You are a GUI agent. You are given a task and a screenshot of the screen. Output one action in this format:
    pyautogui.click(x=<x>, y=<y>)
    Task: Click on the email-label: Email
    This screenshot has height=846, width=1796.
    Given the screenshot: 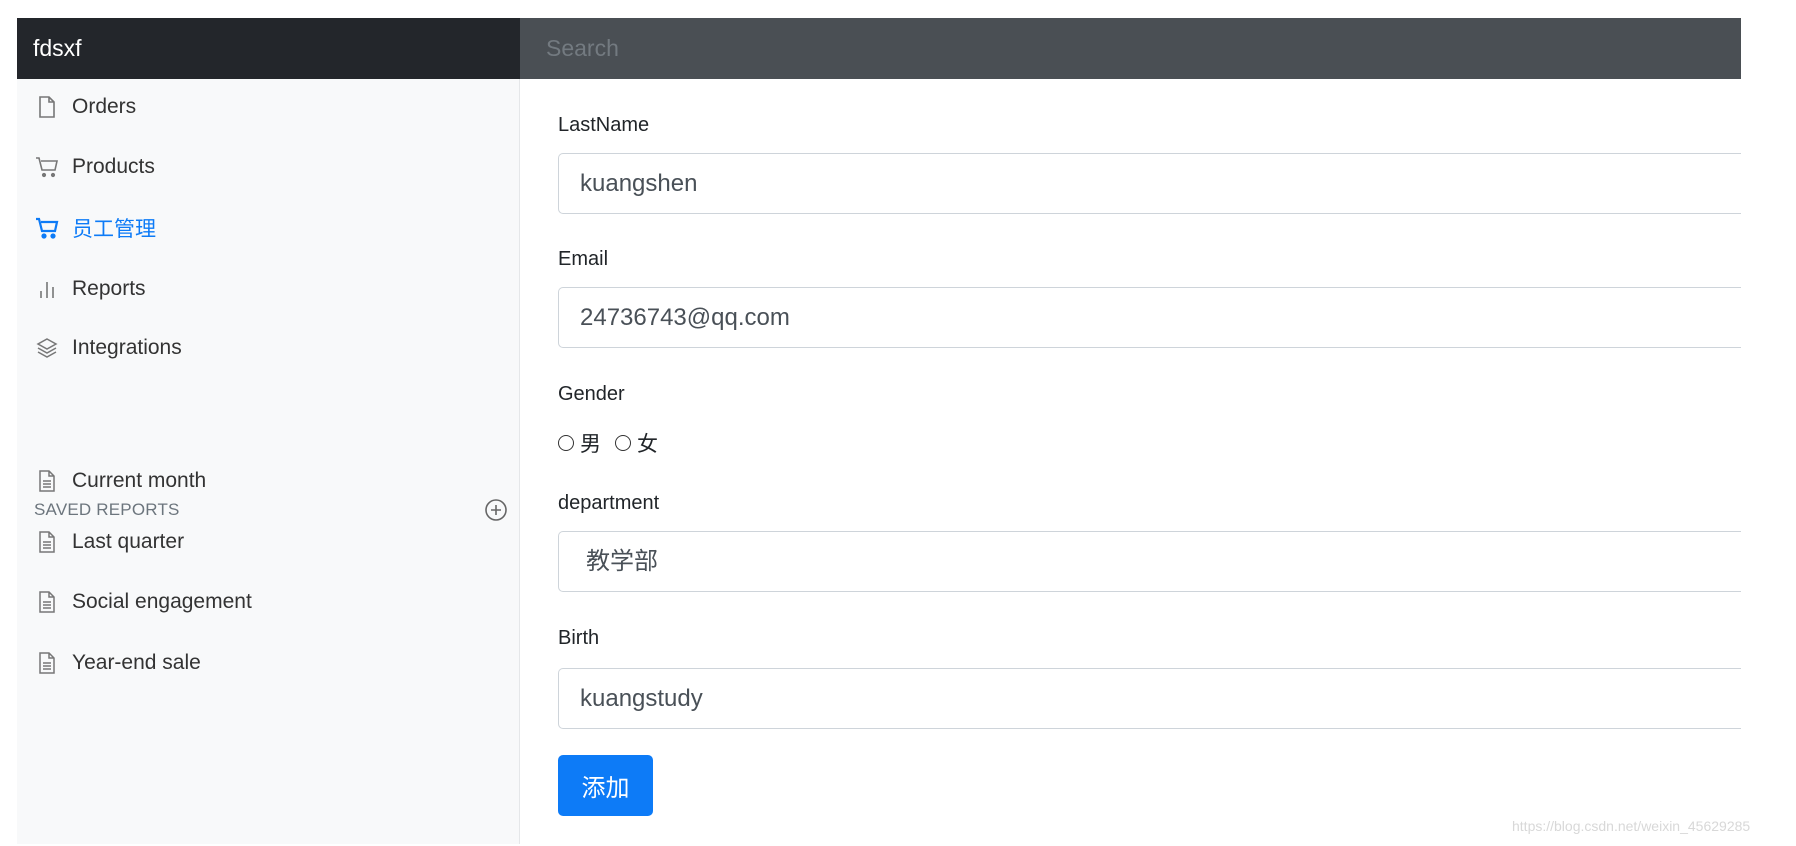 What is the action you would take?
    pyautogui.click(x=583, y=259)
    